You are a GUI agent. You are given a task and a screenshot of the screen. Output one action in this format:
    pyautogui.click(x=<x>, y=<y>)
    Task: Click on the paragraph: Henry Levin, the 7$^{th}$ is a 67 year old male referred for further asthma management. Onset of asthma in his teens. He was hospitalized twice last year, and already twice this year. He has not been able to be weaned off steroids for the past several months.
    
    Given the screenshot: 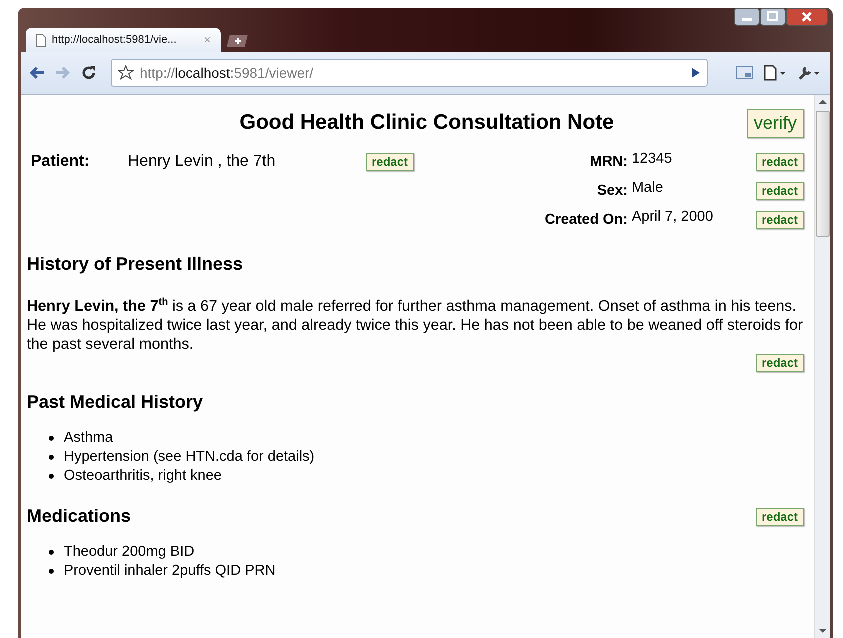 What is the action you would take?
    pyautogui.click(x=415, y=325)
    